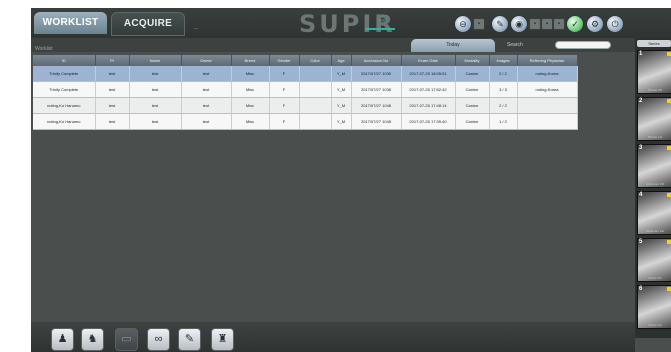 Image resolution: width=671 pixels, height=352 pixels. Describe the element at coordinates (654, 260) in the screenshot. I see `series-thumbnail: 5 Pelvis VD` at that location.